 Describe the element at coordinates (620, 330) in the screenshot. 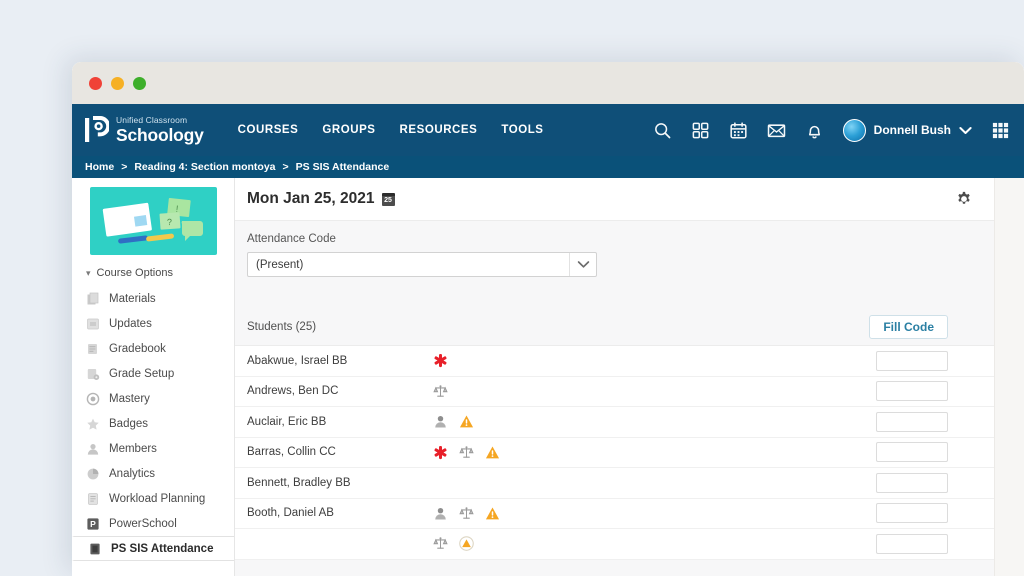

I see `students-toolbar: Students (25) Fill Code` at that location.